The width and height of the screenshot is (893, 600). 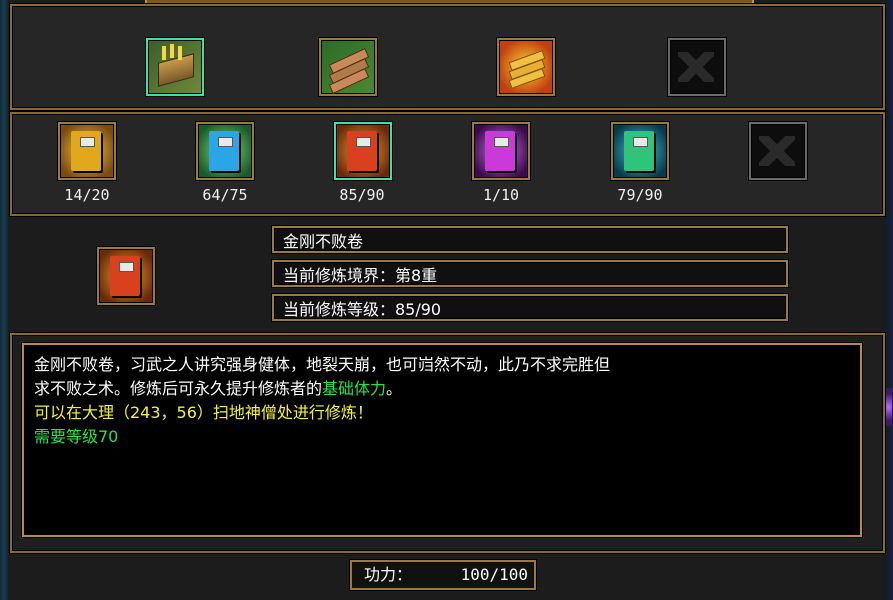 I want to click on blue-book-icon, so click(x=225, y=151).